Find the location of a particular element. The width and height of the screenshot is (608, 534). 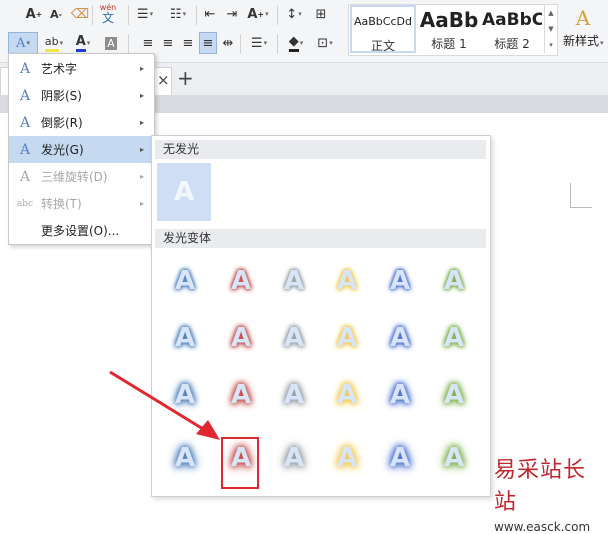

highlight-button: ab ▾ is located at coordinates (54, 43).